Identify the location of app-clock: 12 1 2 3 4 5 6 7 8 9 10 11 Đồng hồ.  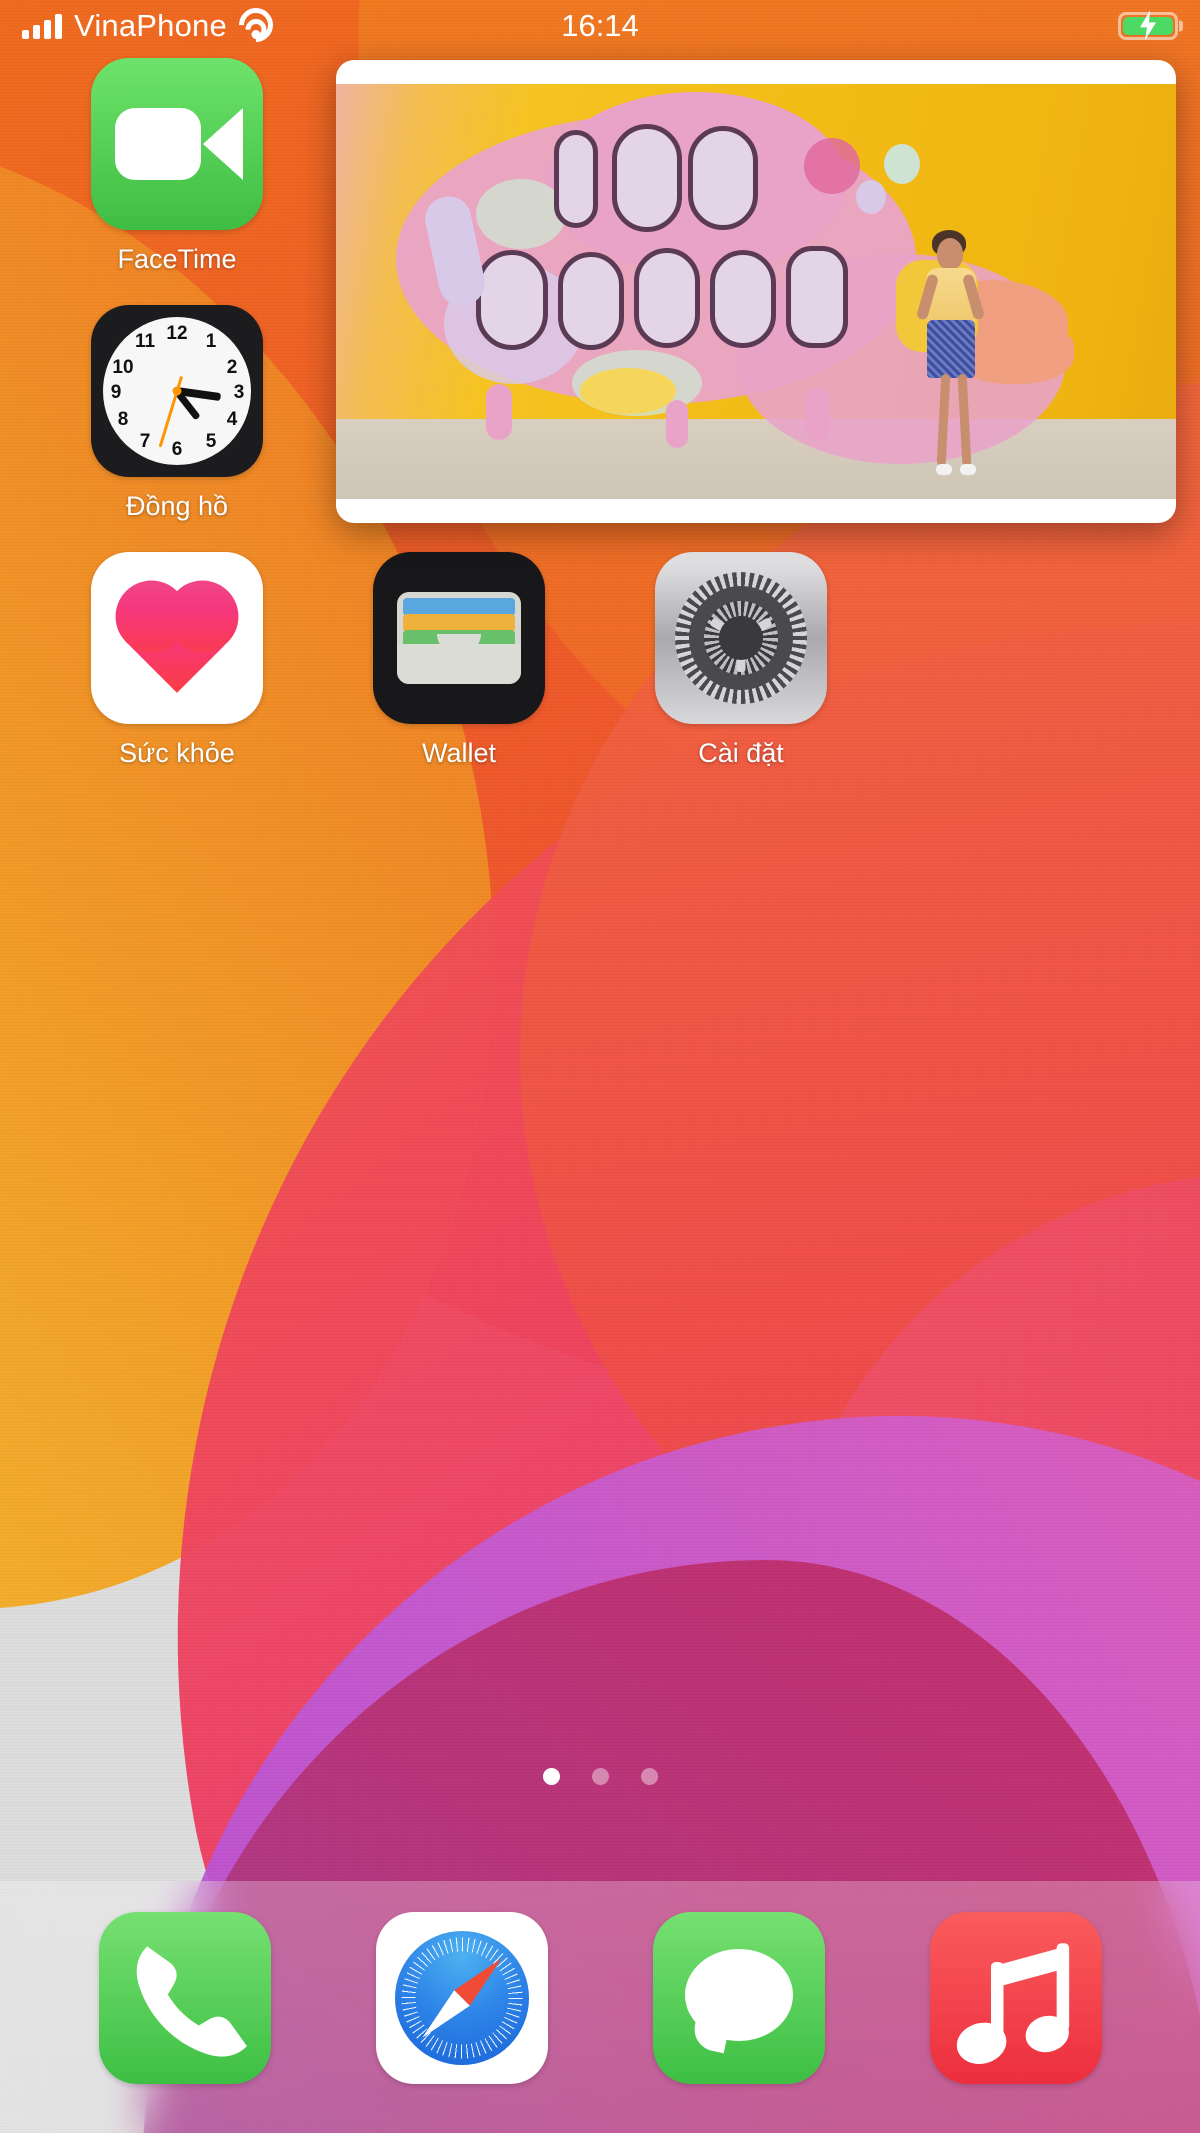
(177, 413).